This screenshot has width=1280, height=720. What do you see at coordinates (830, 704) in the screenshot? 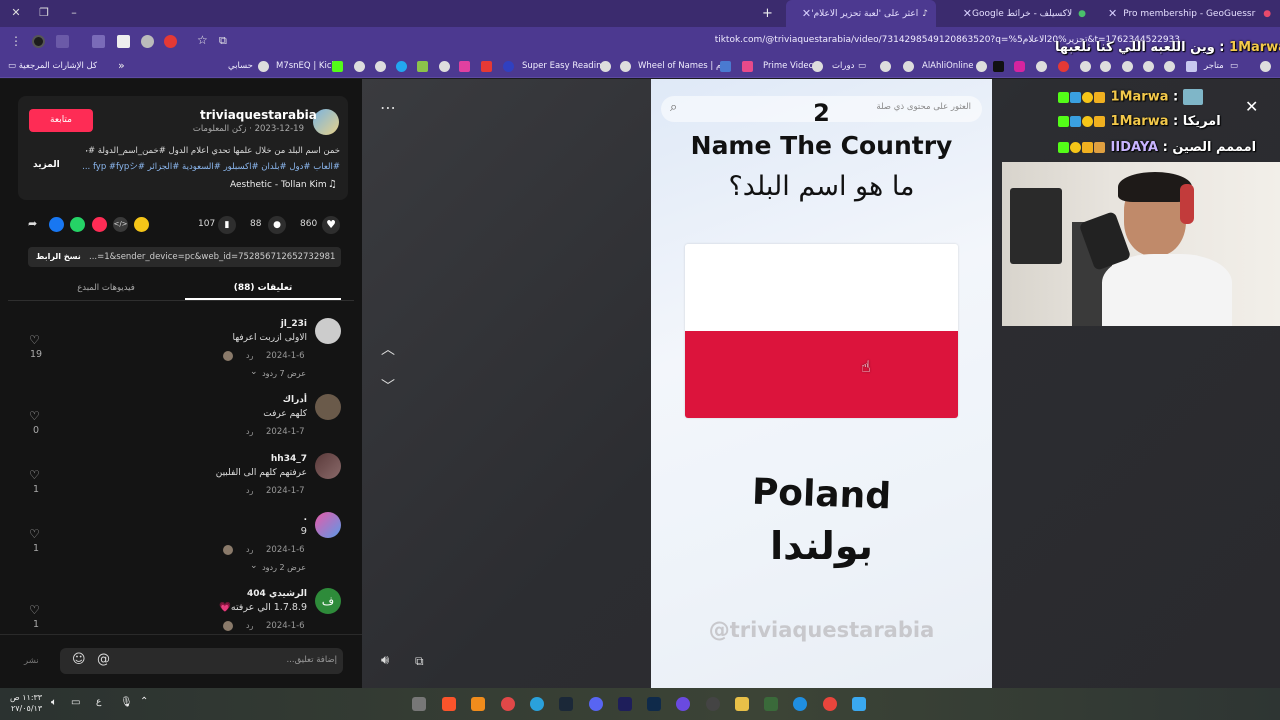
I see `chrome-icon` at bounding box center [830, 704].